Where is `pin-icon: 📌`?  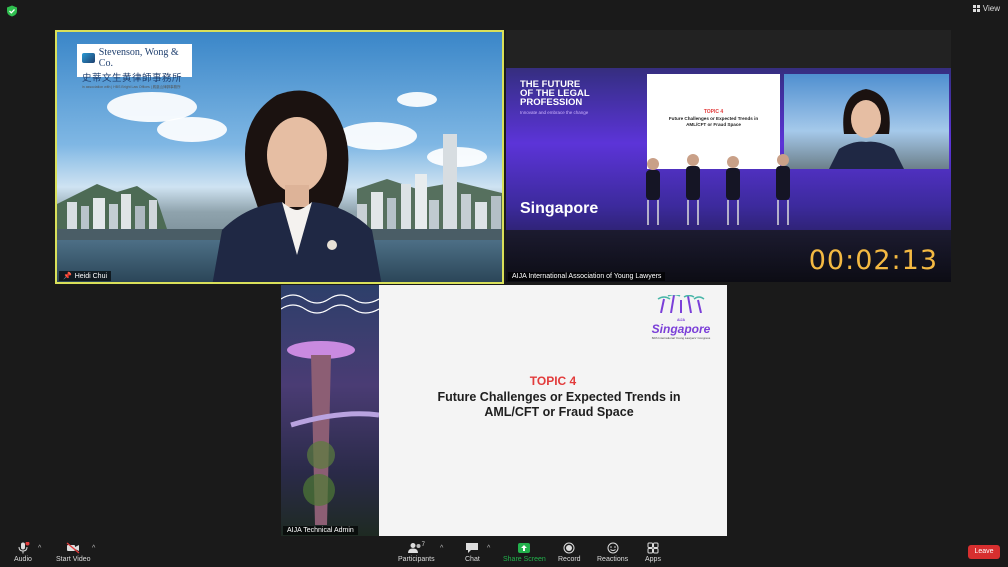 pin-icon: 📌 is located at coordinates (67, 276).